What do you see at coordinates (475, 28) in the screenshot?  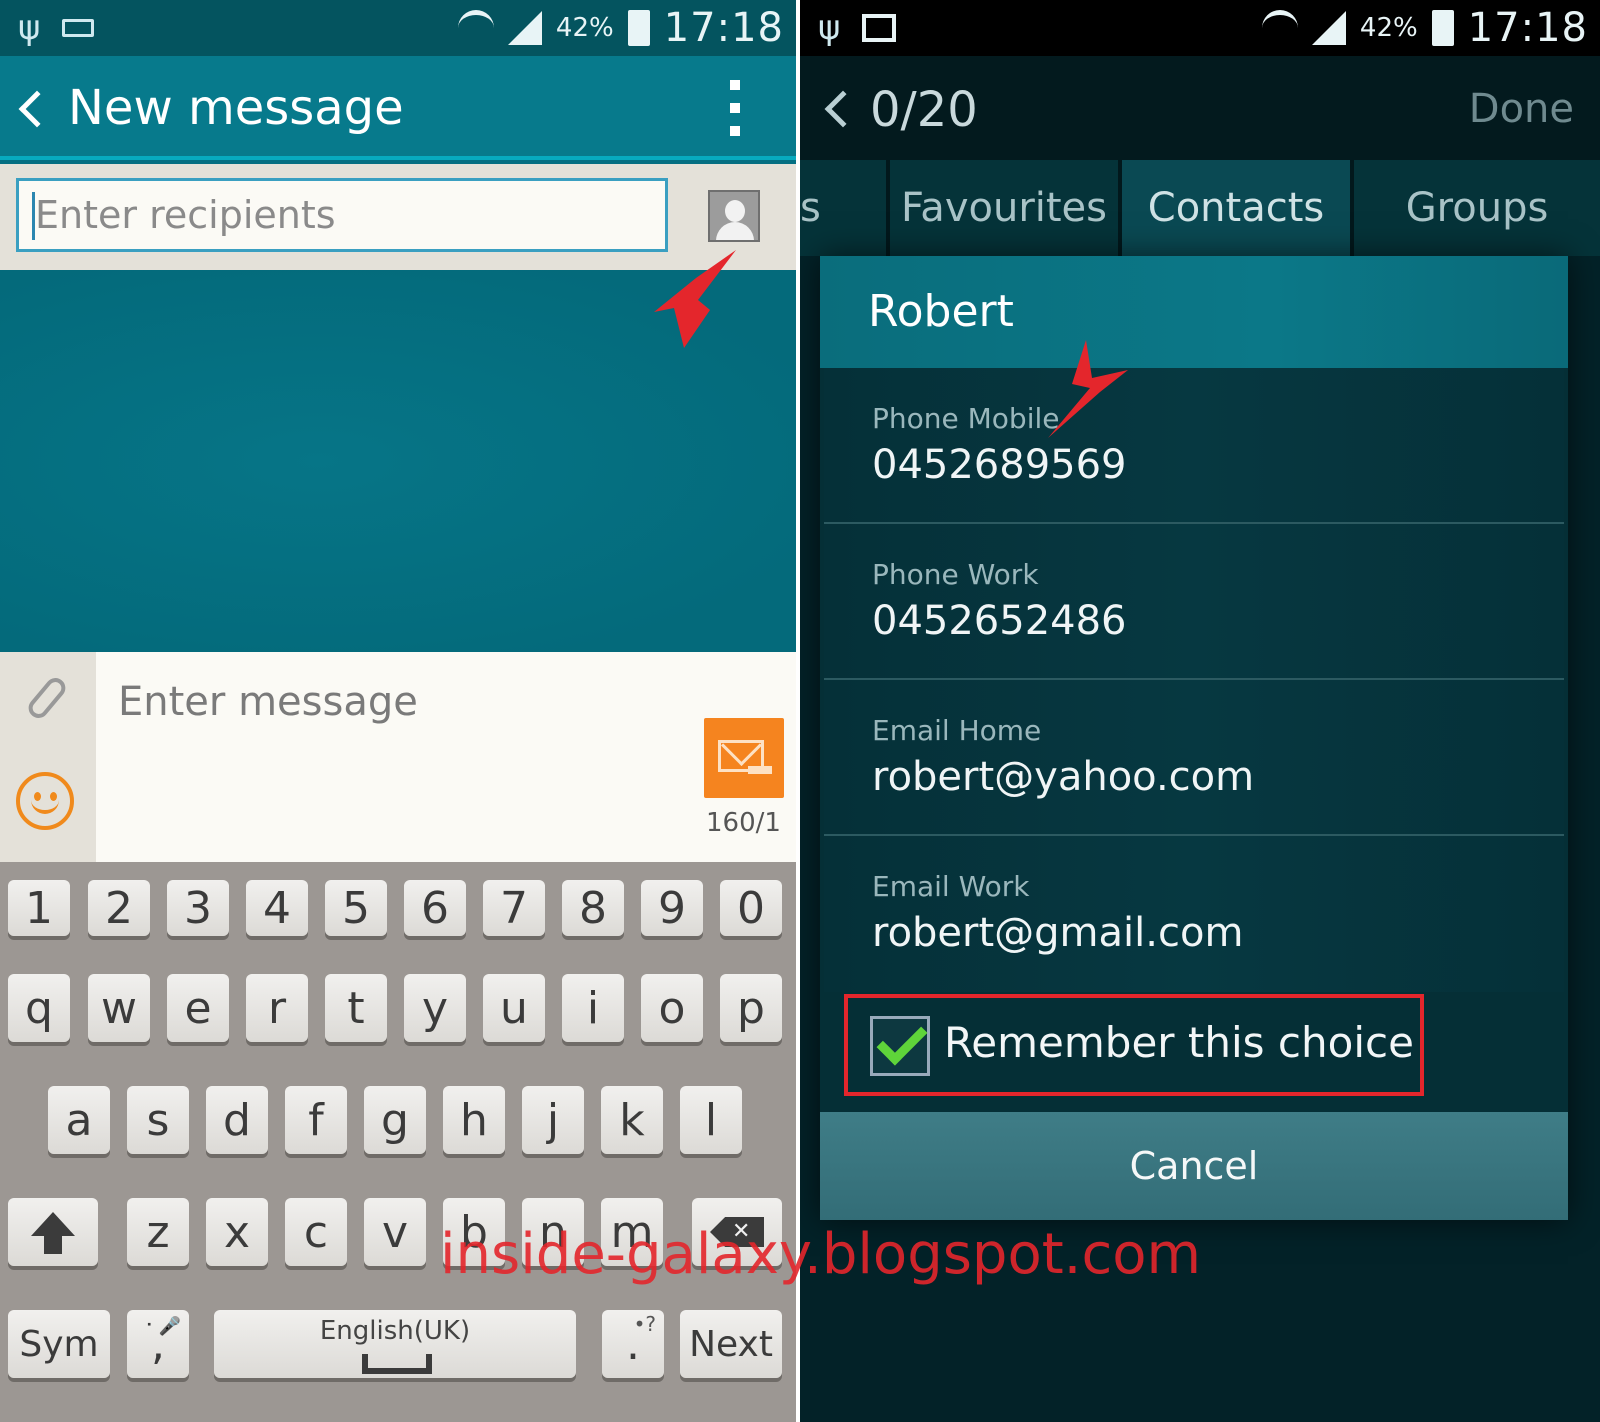 I see `wifi-icon` at bounding box center [475, 28].